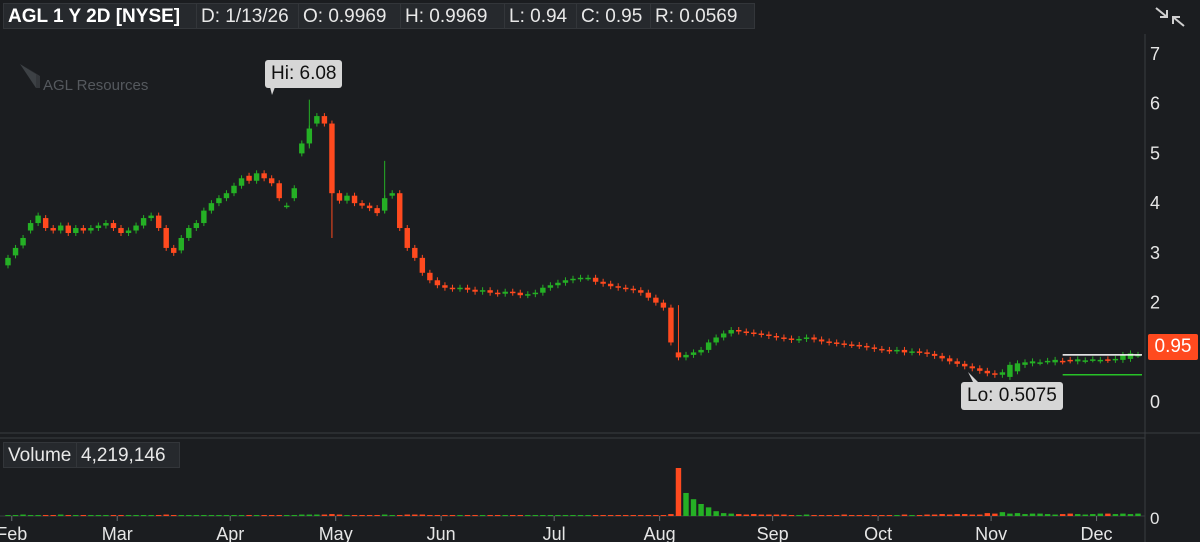 The width and height of the screenshot is (1200, 542). Describe the element at coordinates (541, 16) in the screenshot. I see `low-label: L: 0.94` at that location.